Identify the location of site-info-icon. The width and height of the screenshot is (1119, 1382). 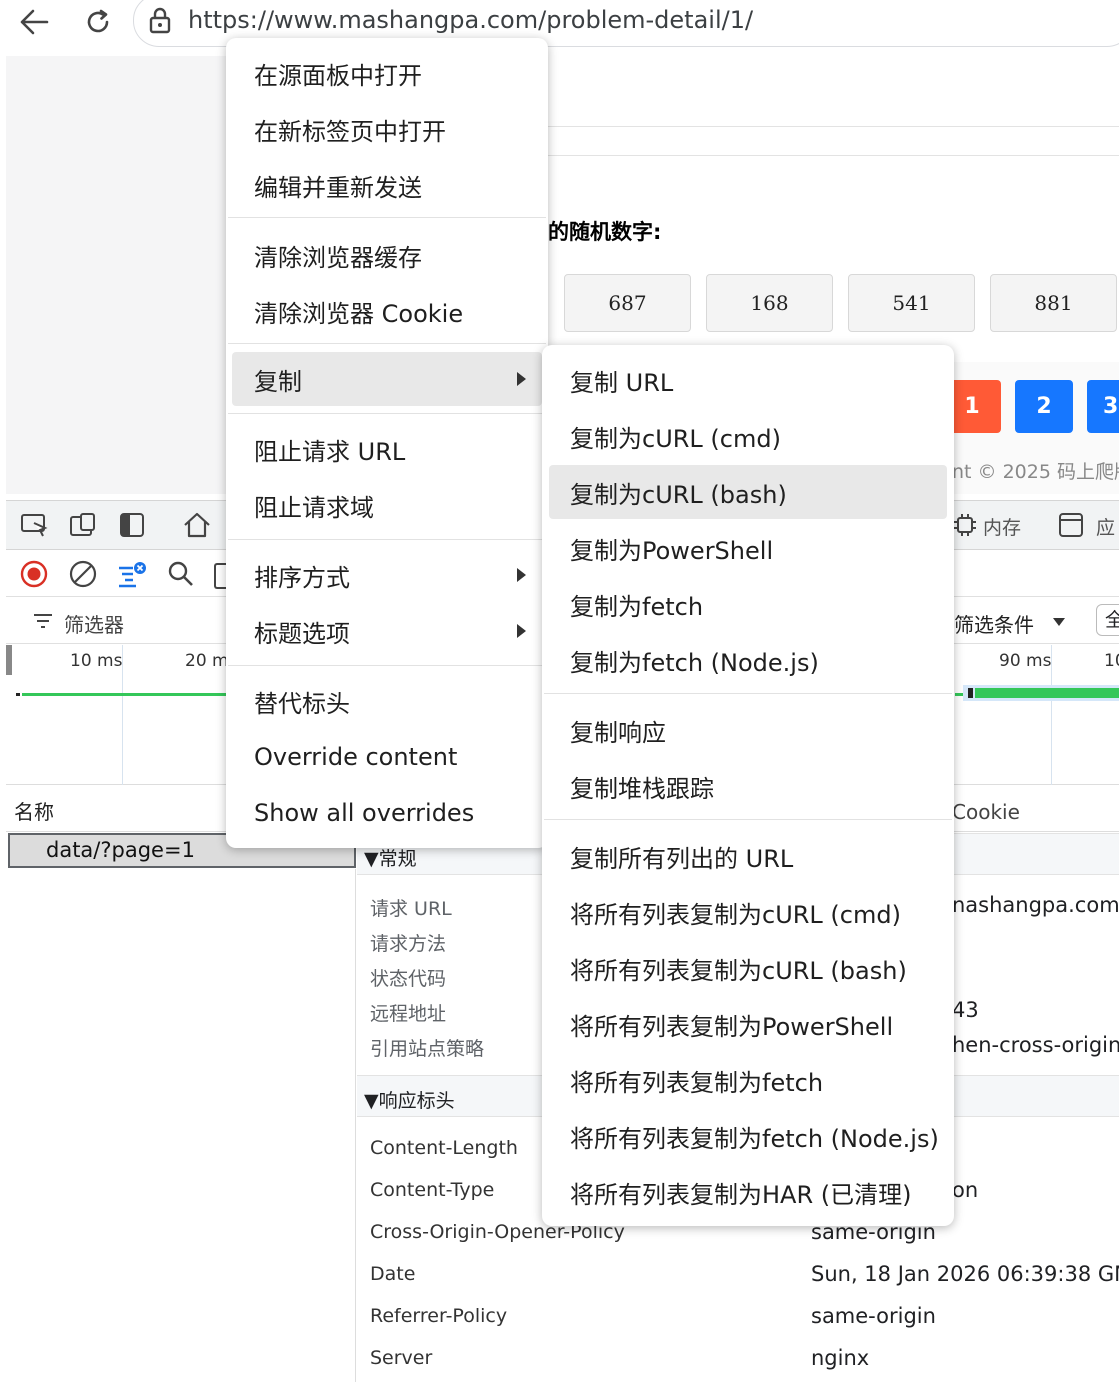
(160, 23).